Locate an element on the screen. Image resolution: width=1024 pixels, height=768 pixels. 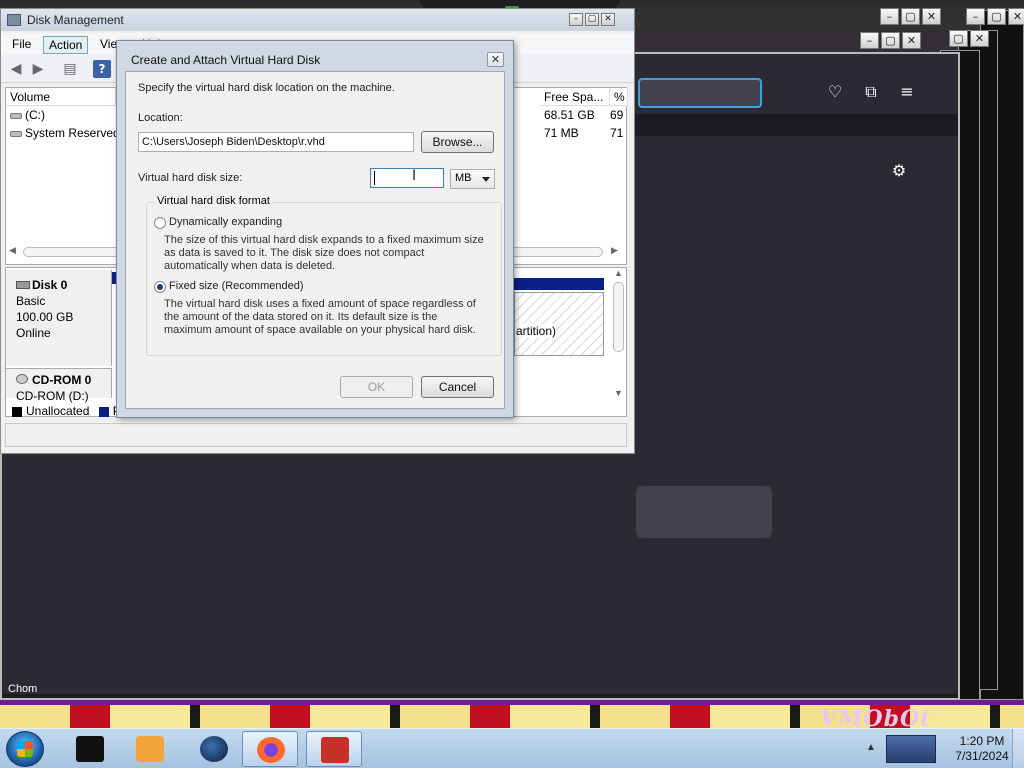
taskbar: ▲ 1:20 PM 7/31/2024 is located at coordinates (512, 748).